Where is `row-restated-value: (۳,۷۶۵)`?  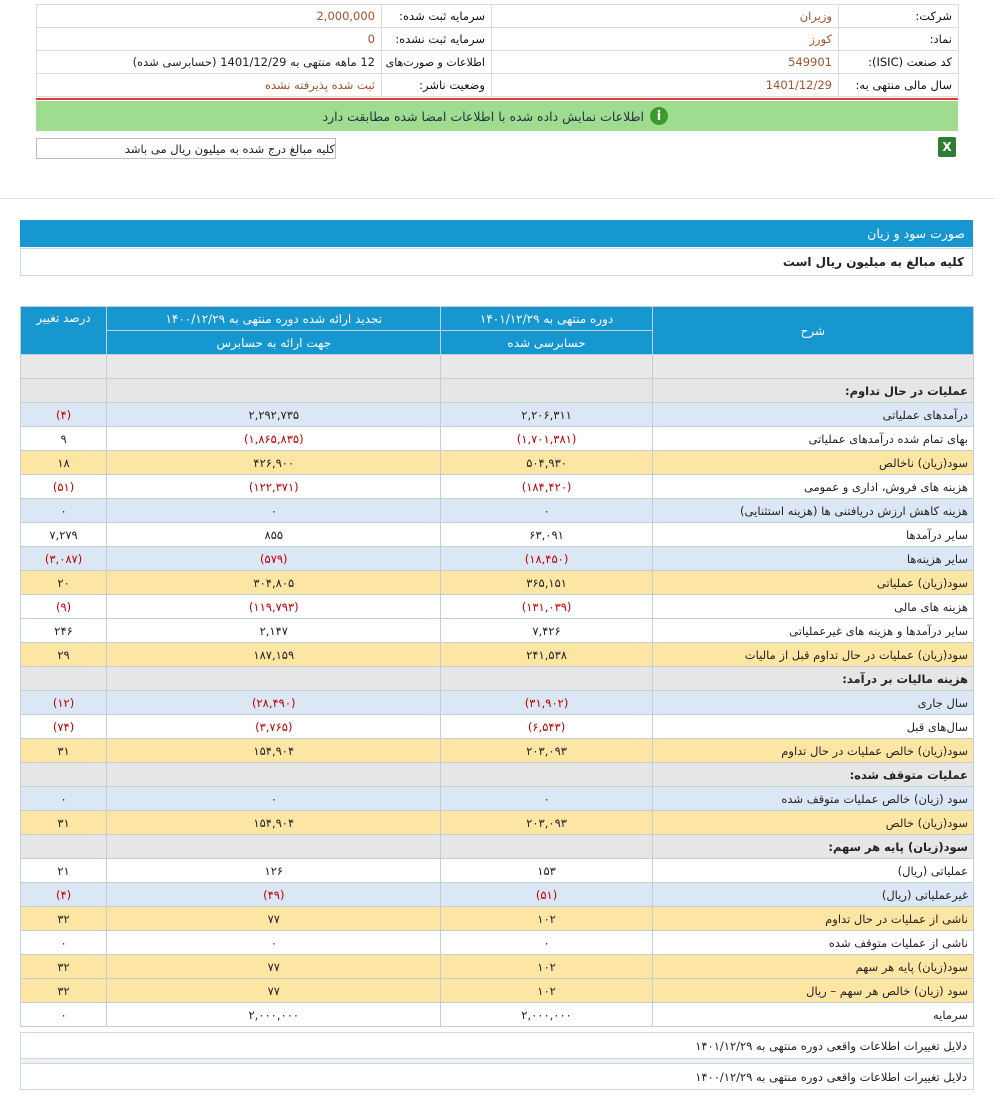
row-restated-value: (۳,۷۶۵) is located at coordinates (274, 726).